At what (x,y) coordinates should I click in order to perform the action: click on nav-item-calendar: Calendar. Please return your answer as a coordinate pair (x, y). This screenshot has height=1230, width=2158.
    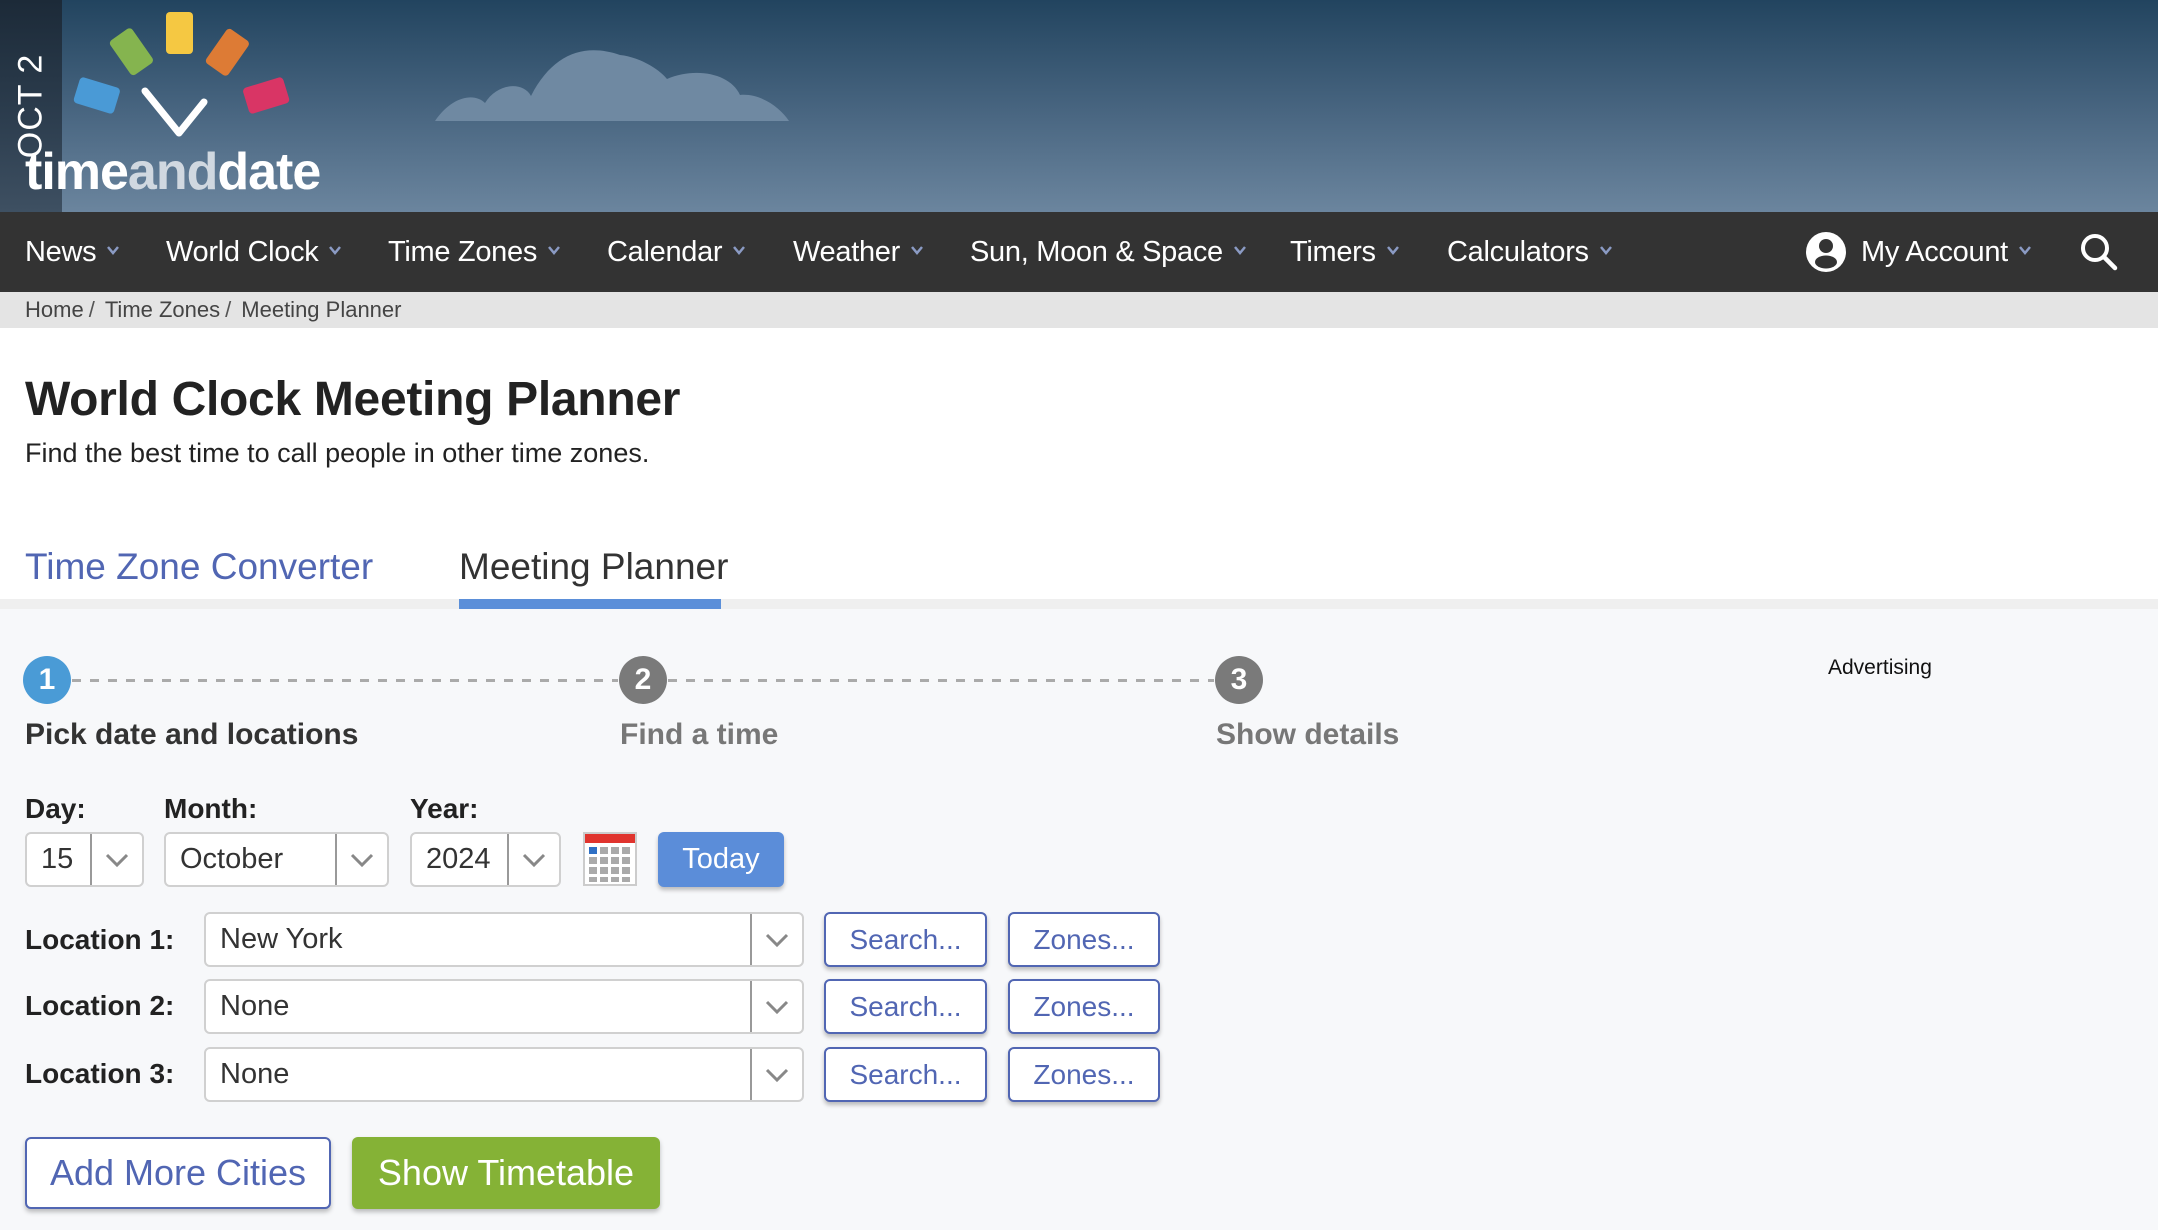
    Looking at the image, I should click on (676, 252).